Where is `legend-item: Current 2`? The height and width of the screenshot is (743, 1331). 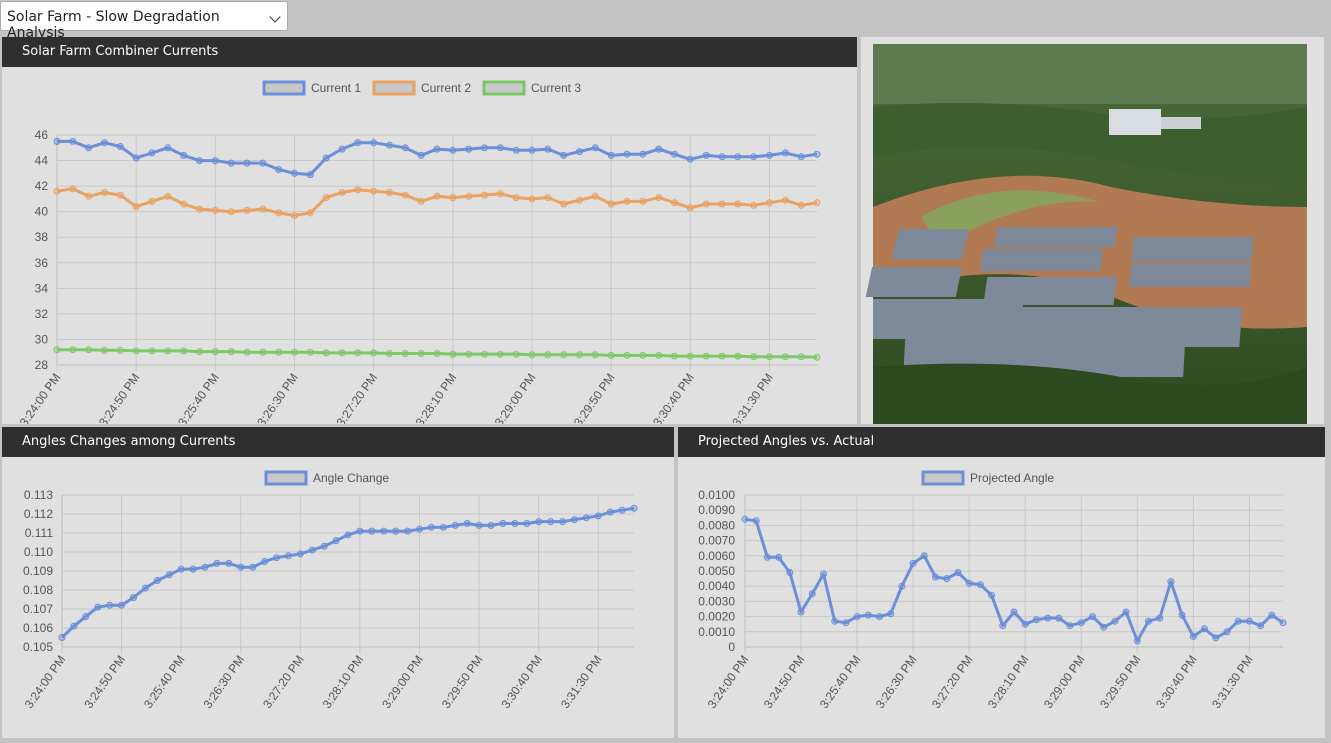 legend-item: Current 2 is located at coordinates (421, 88).